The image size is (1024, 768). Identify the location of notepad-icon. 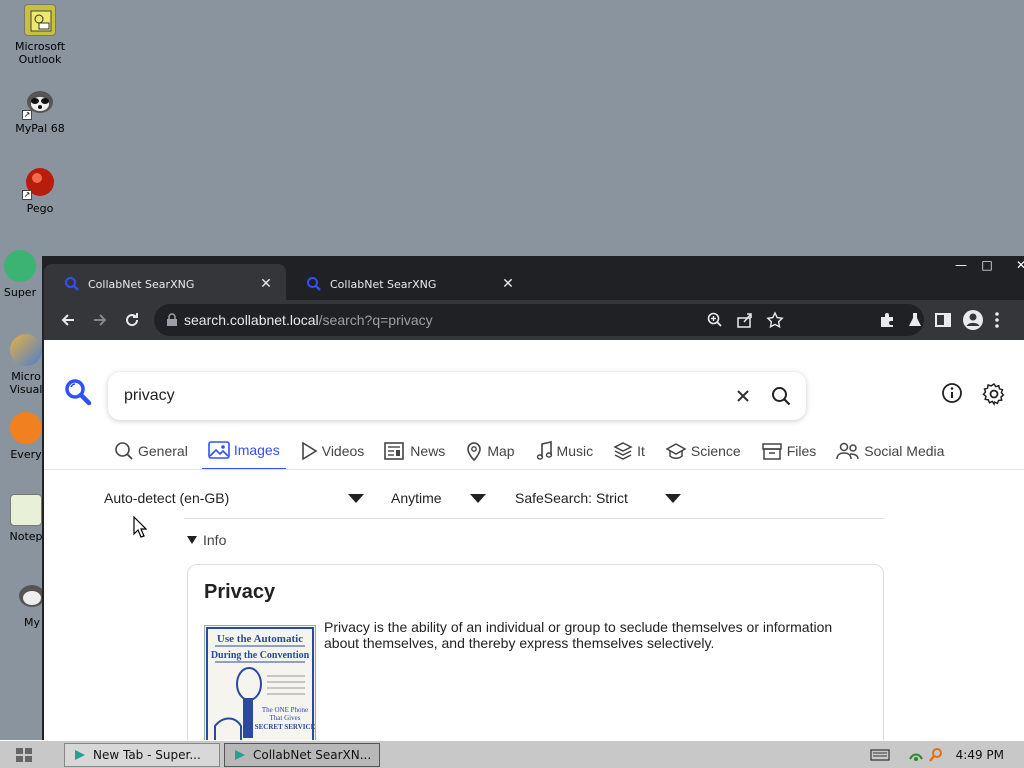
(26, 510).